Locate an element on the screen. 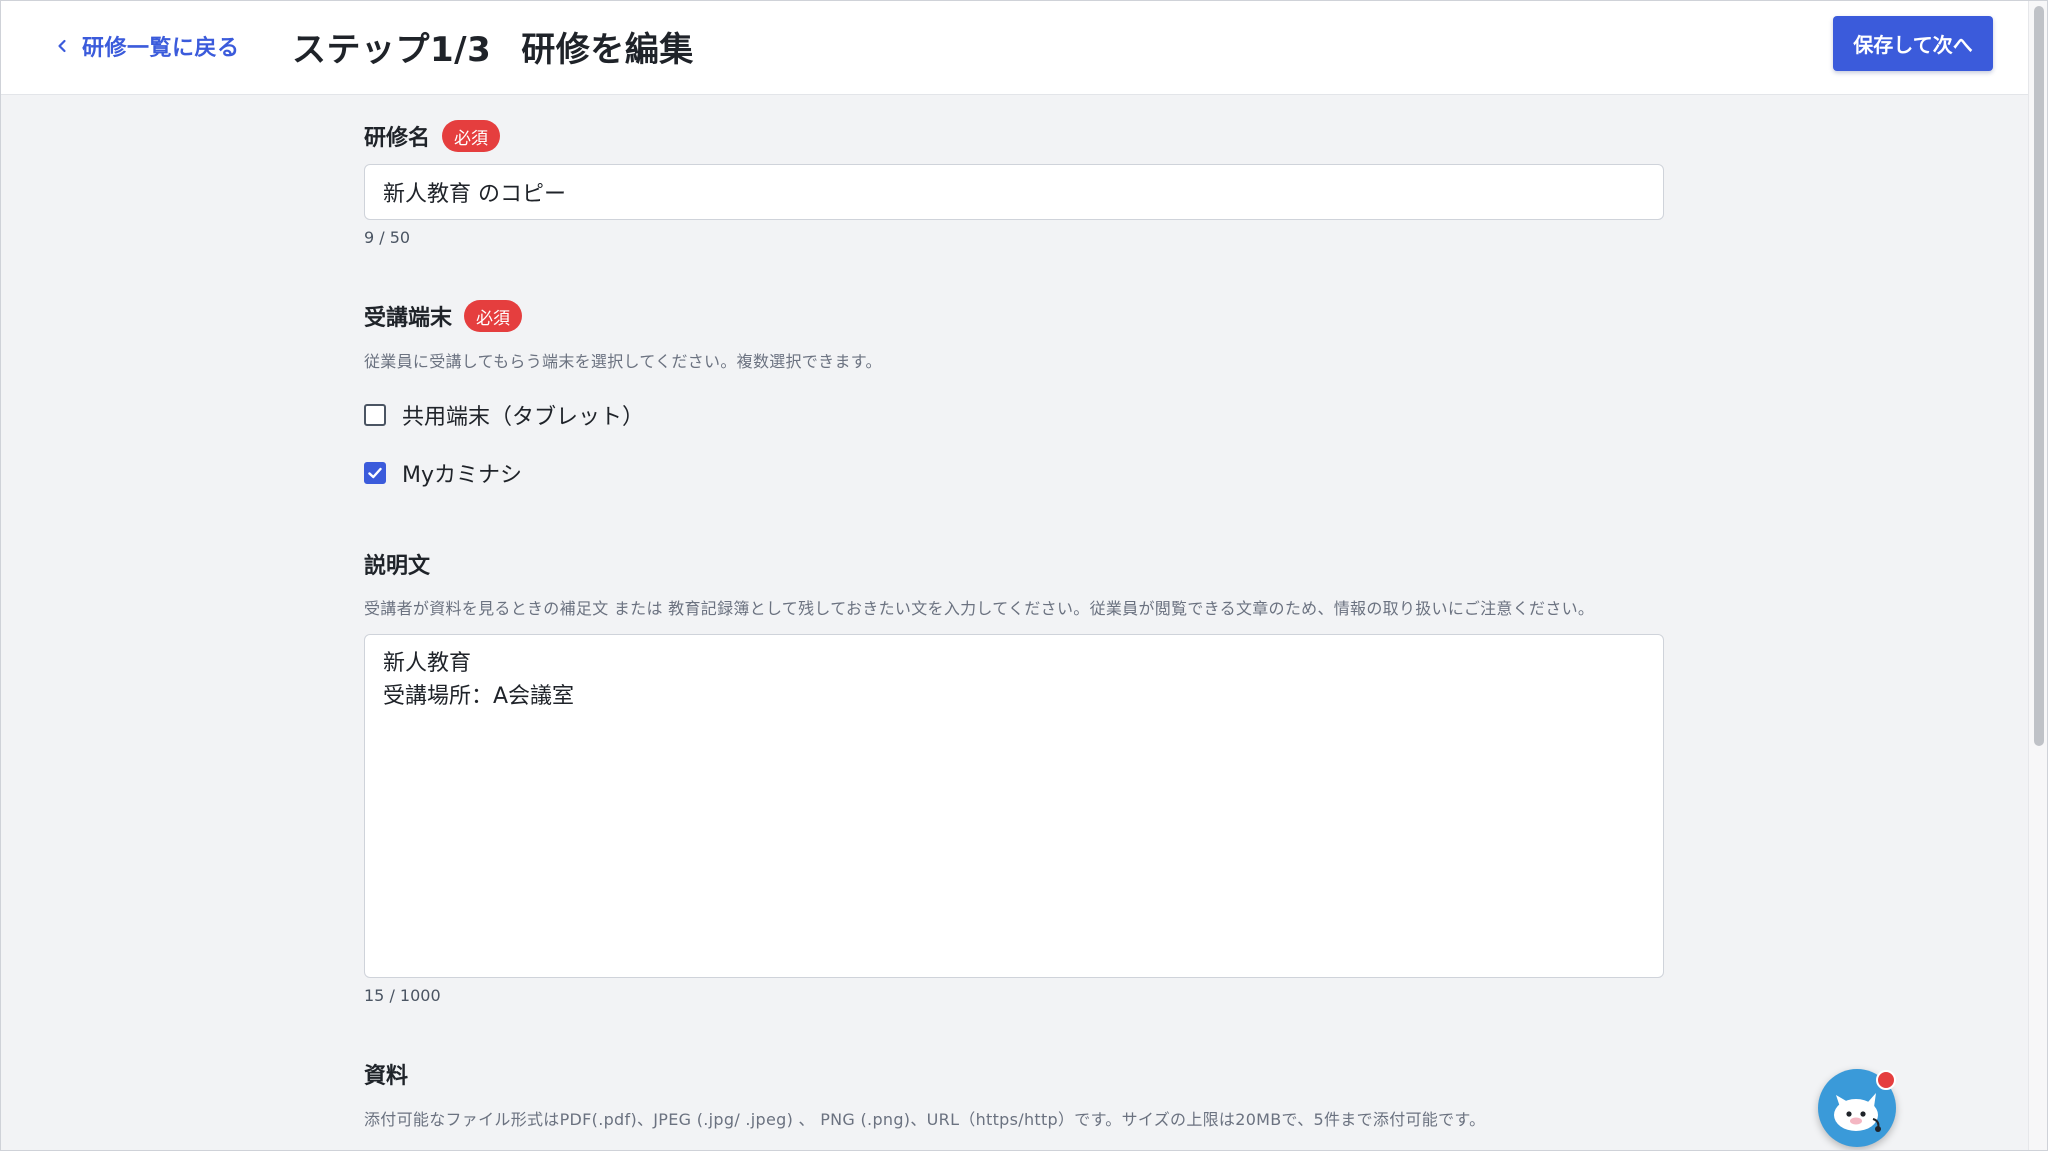  training-name-char-counter: 9 / 50 is located at coordinates (387, 237).